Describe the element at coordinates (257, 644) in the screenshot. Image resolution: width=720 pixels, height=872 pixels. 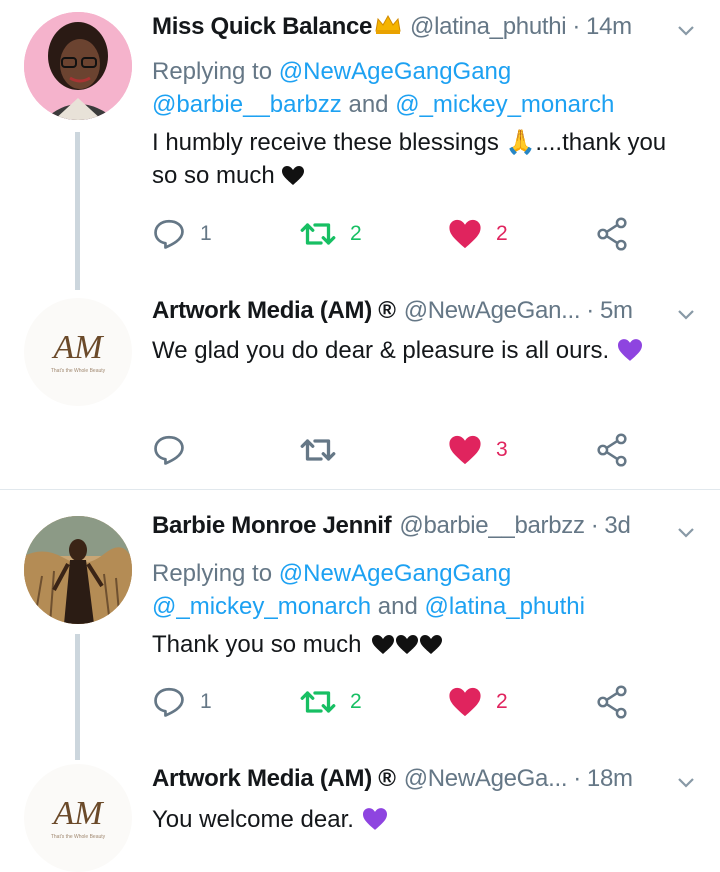
I see `tweet-text-part: Thank you so much` at that location.